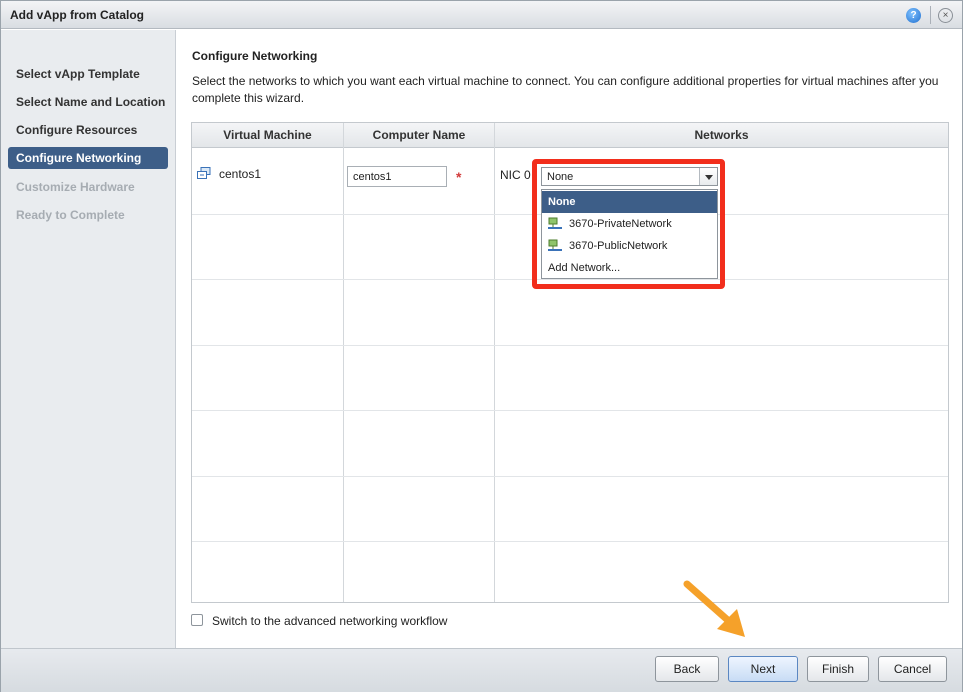 This screenshot has width=963, height=692. What do you see at coordinates (481, 15) in the screenshot?
I see `title-bar: Add vApp from Catalog ? ×` at bounding box center [481, 15].